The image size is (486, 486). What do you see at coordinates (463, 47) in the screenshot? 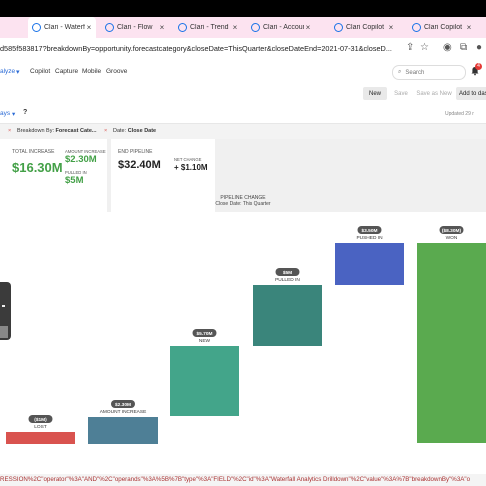
I see `puzzle-icon: ⧉` at bounding box center [463, 47].